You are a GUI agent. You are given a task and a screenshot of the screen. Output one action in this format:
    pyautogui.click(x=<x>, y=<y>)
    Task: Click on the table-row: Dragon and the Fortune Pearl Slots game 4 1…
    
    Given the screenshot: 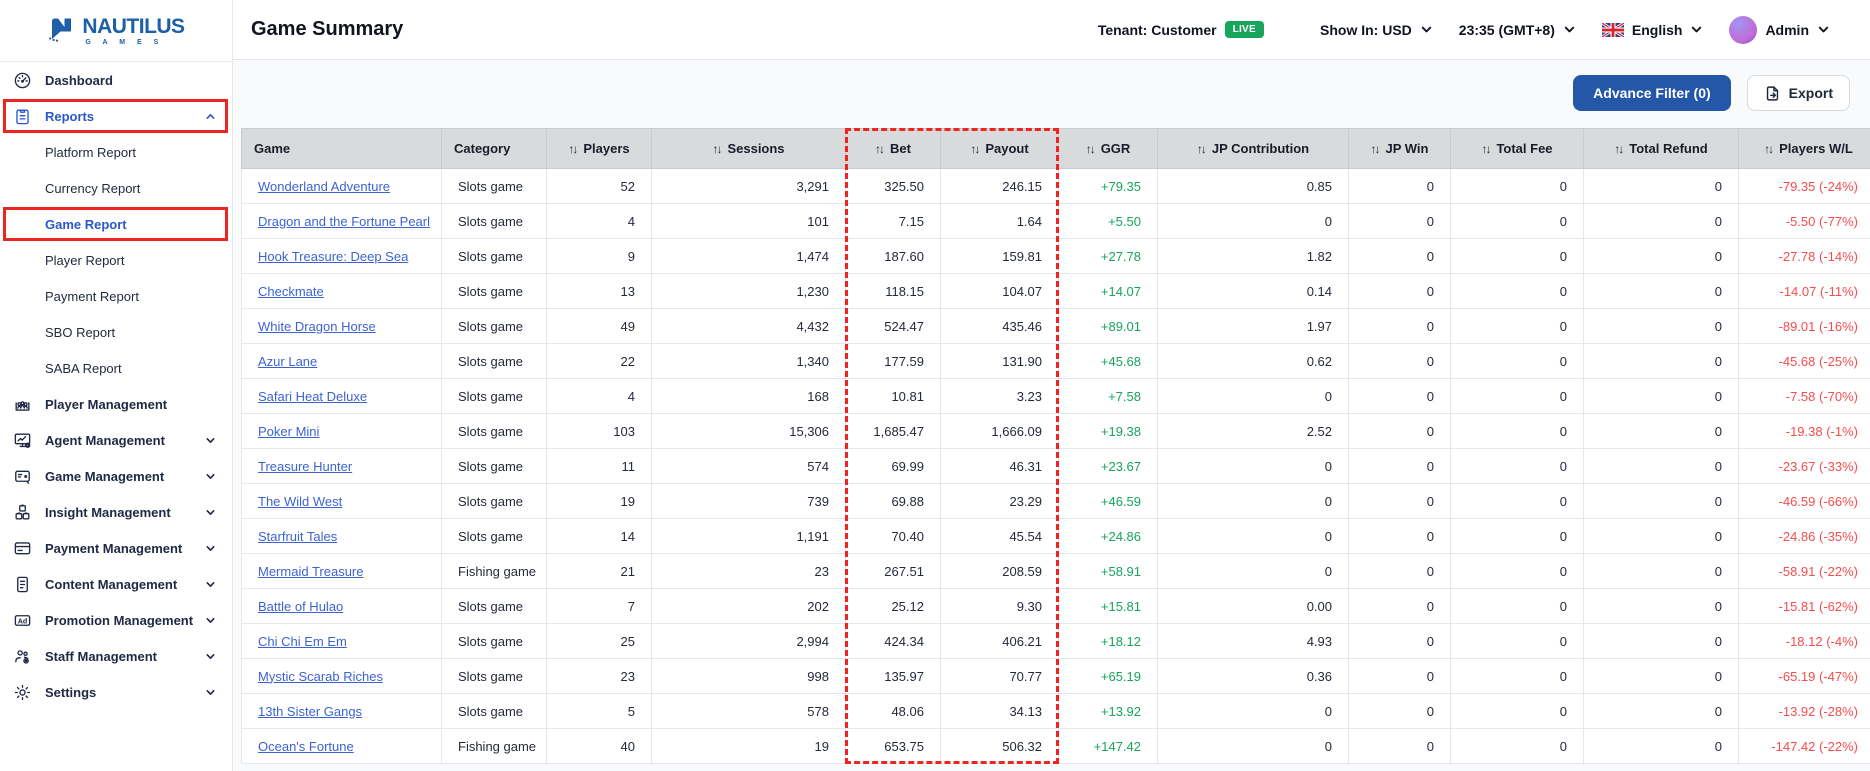 What is the action you would take?
    pyautogui.click(x=1055, y=221)
    